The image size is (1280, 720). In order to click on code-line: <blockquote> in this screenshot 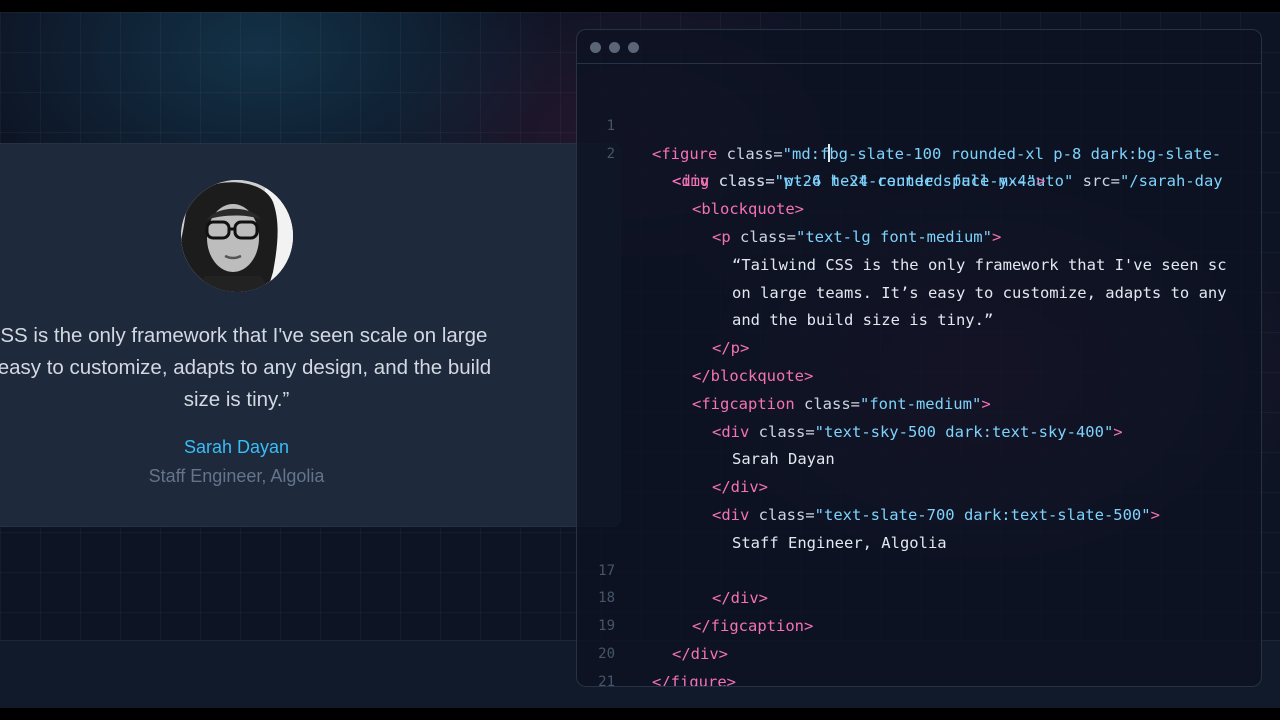, I will do `click(919, 193)`.